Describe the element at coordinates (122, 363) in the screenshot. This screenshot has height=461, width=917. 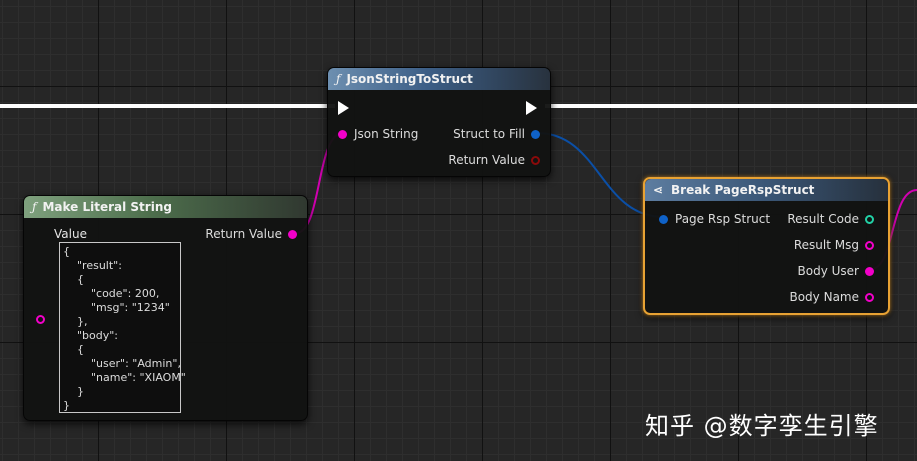
I see `value-line: "user": "Admin",` at that location.